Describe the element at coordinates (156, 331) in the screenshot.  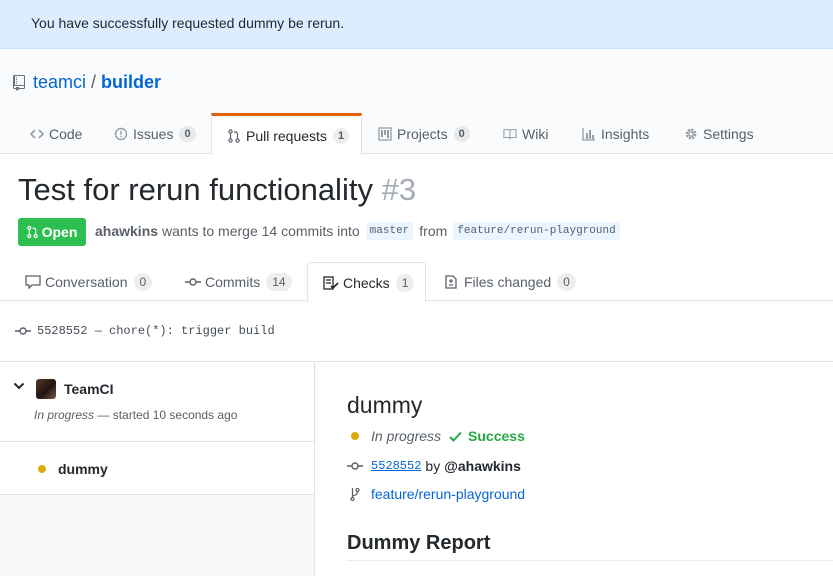
I see `commit-text: 5528552 — chore(*): trigger build` at that location.